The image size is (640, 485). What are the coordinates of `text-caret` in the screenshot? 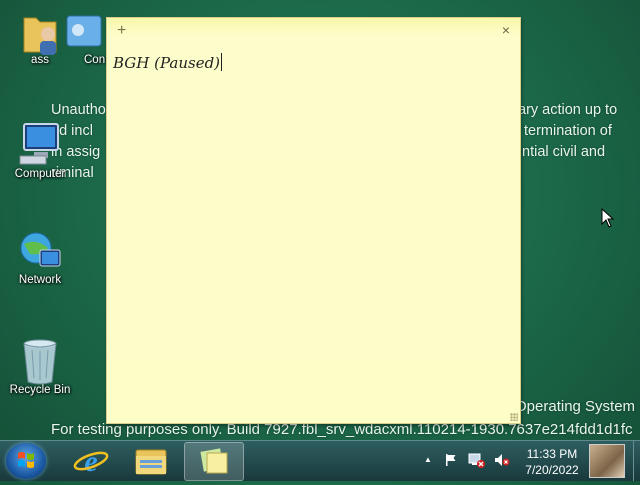 It's located at (222, 62).